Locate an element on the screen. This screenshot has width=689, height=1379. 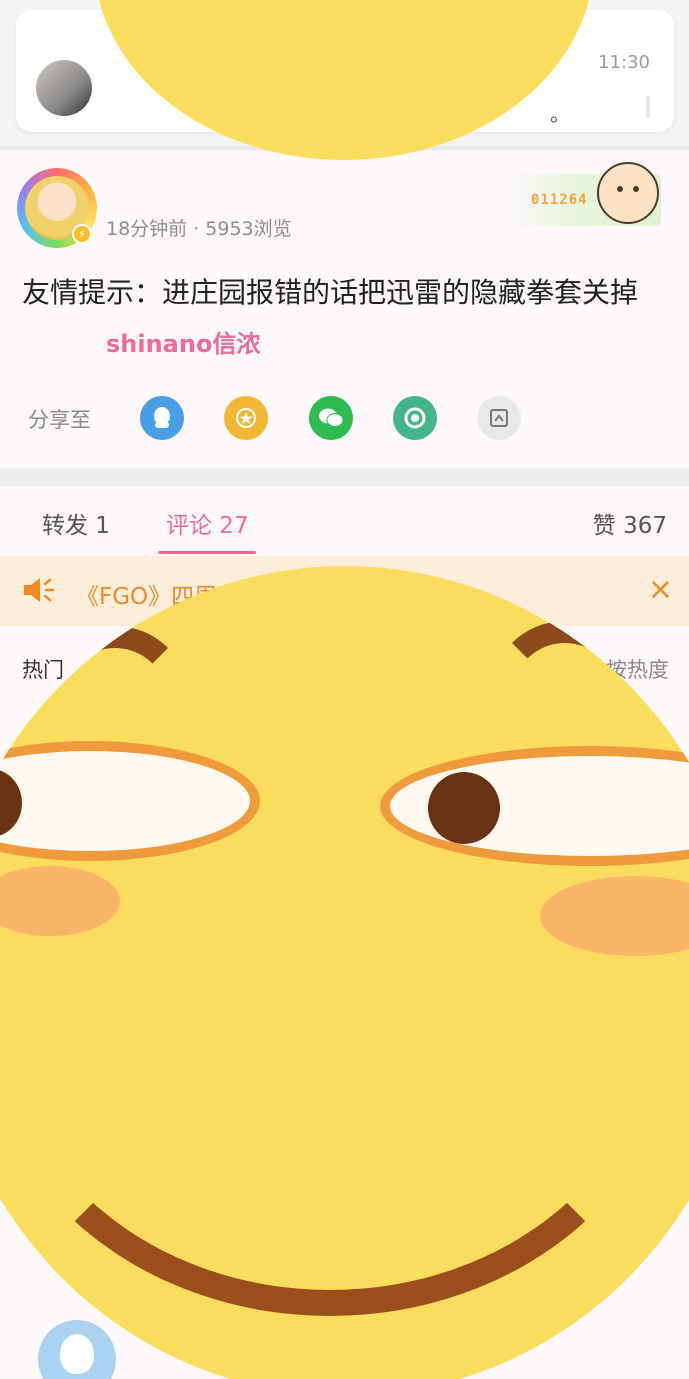
commenter-avatar is located at coordinates (77, 1349).